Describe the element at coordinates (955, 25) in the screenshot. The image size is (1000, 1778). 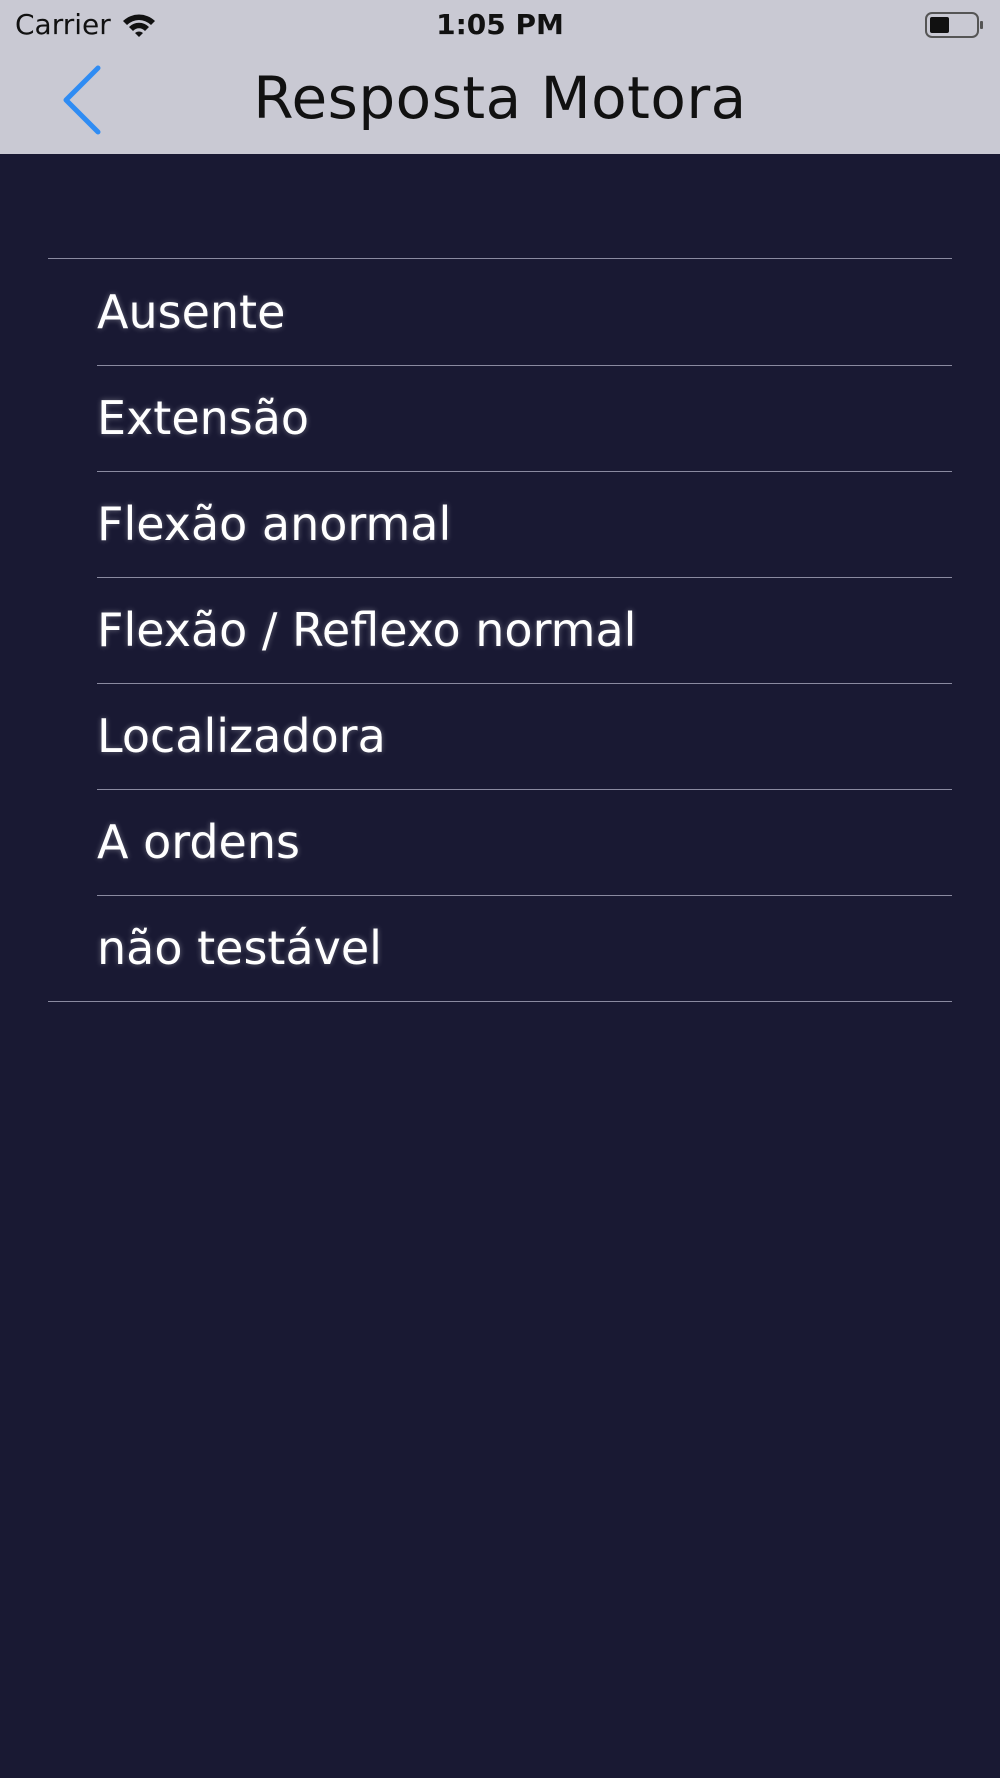
I see `battery-icon` at that location.